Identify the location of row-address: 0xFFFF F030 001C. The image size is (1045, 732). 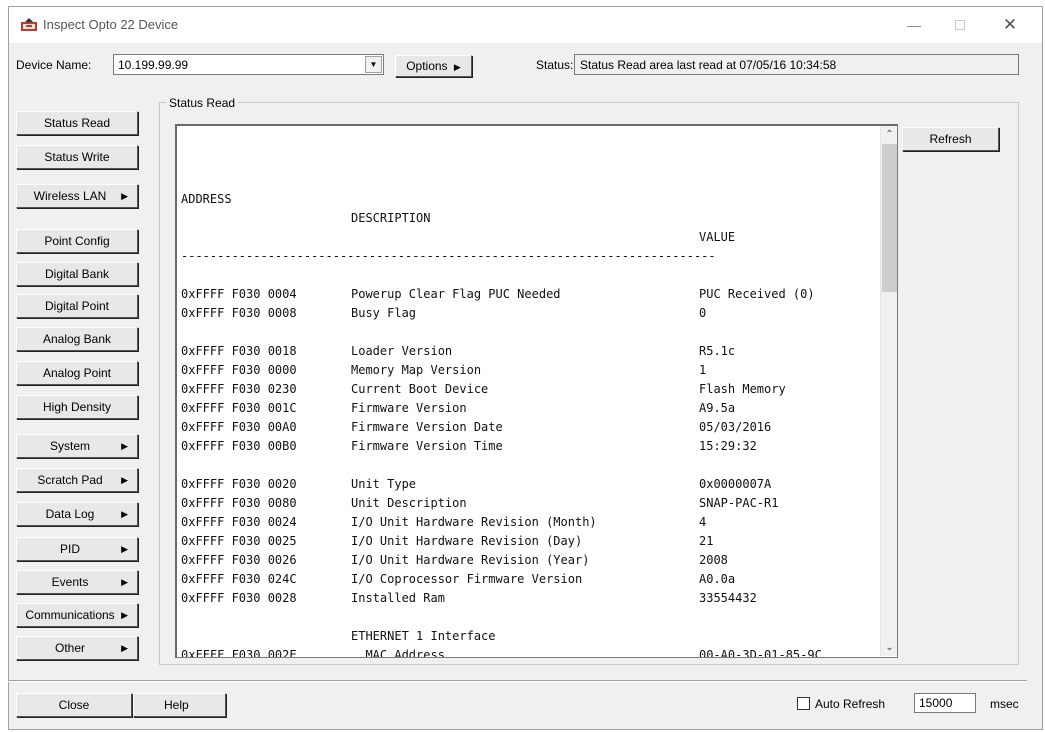
(239, 408).